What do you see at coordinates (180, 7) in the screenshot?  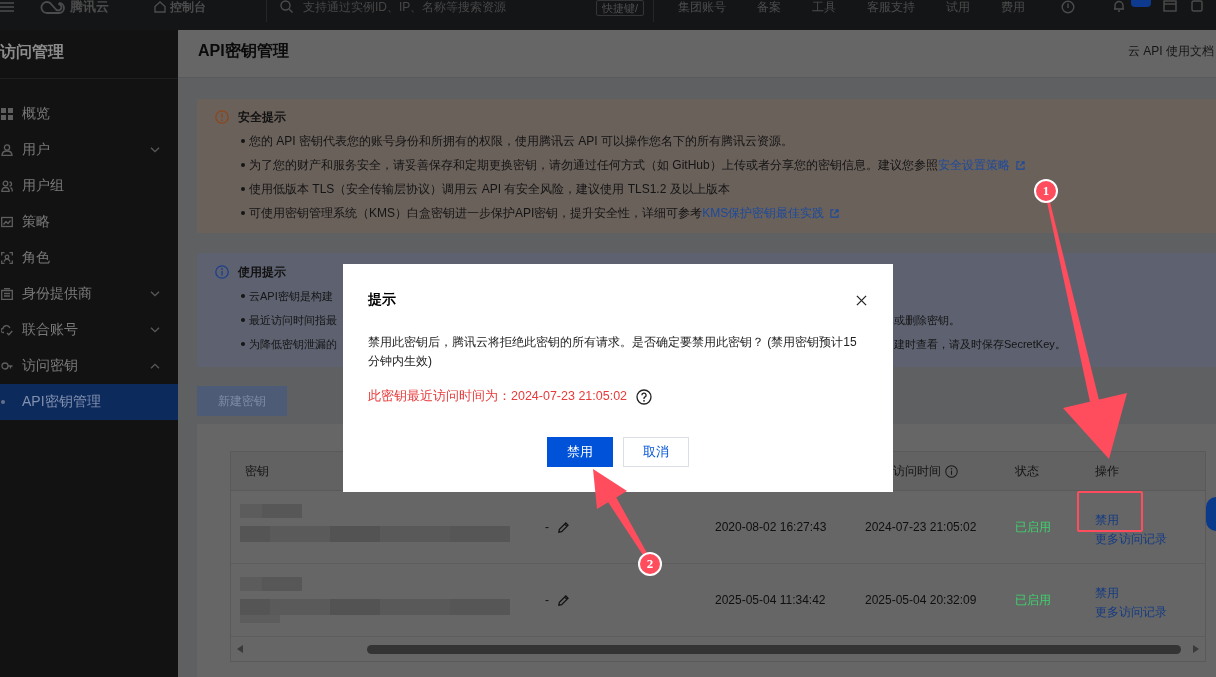 I see `console-link: 控制台` at bounding box center [180, 7].